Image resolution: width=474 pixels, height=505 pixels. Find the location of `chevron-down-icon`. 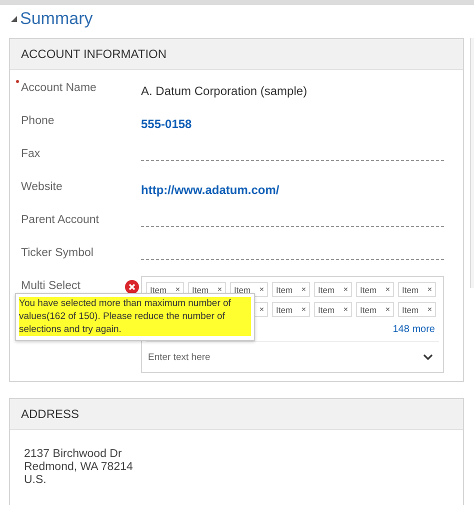

chevron-down-icon is located at coordinates (428, 357).